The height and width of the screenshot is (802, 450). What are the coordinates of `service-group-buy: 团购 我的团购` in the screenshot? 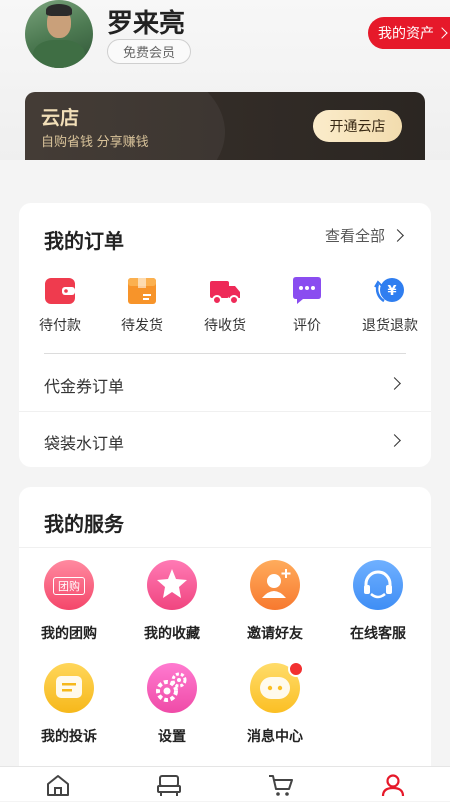 It's located at (69, 601).